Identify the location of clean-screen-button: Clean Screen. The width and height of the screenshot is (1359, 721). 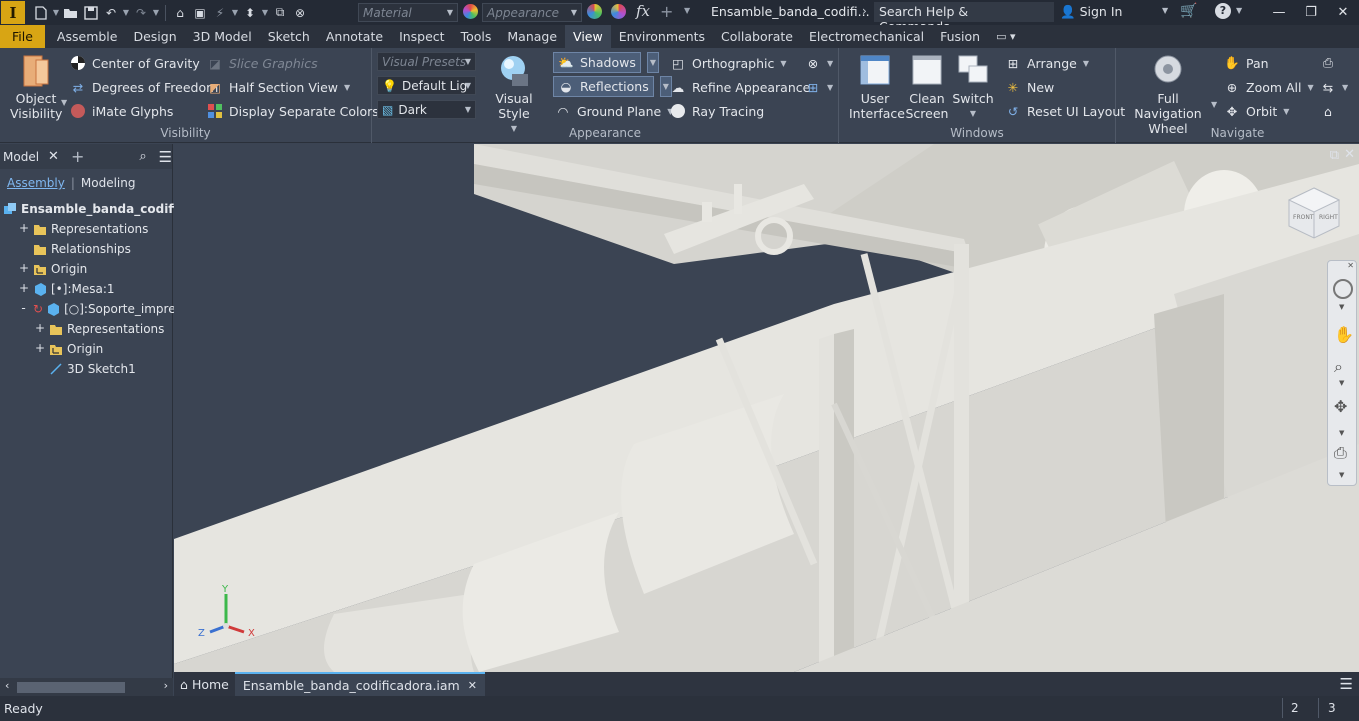
(927, 87).